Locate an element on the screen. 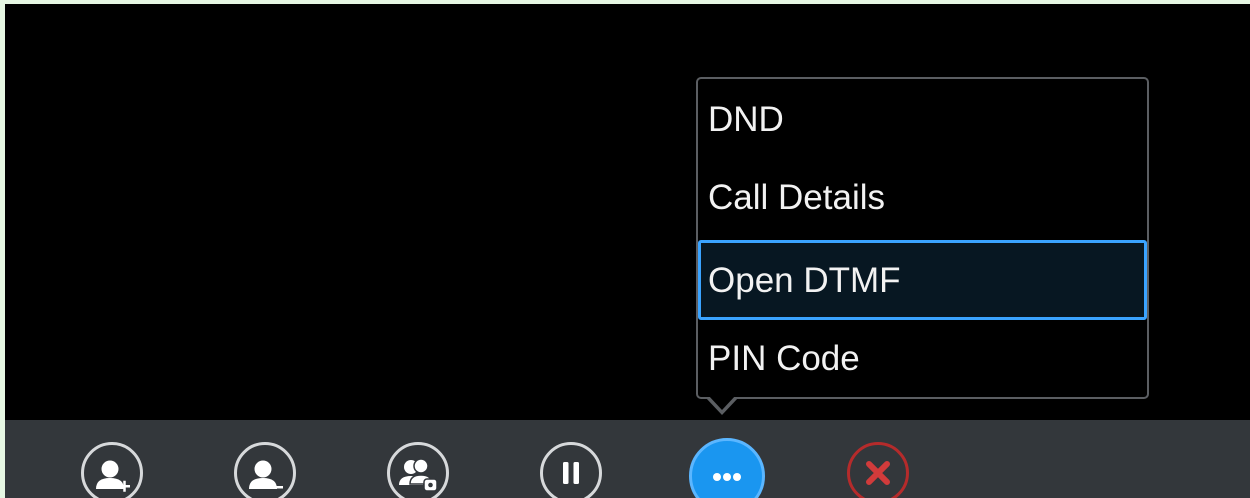 The width and height of the screenshot is (1250, 498). menu-pointer-fill is located at coordinates (722, 402).